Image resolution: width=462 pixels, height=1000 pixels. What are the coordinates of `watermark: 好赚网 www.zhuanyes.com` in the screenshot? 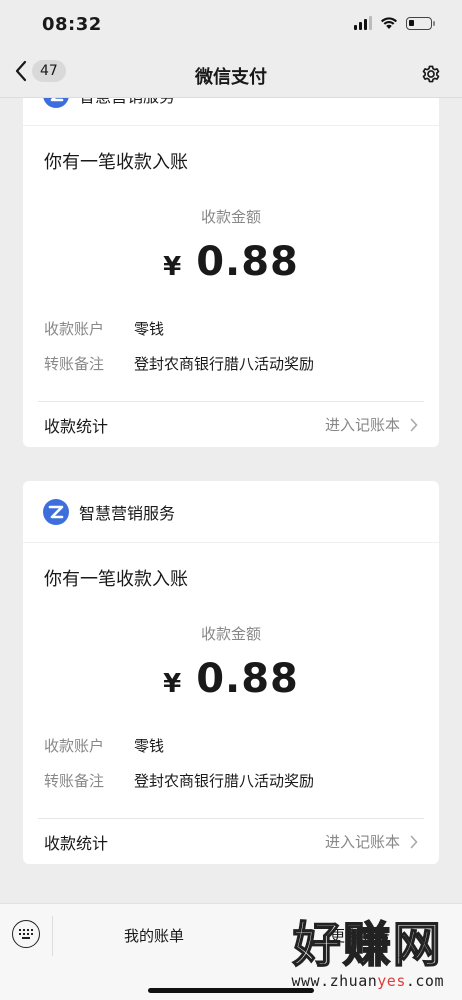 It's located at (368, 953).